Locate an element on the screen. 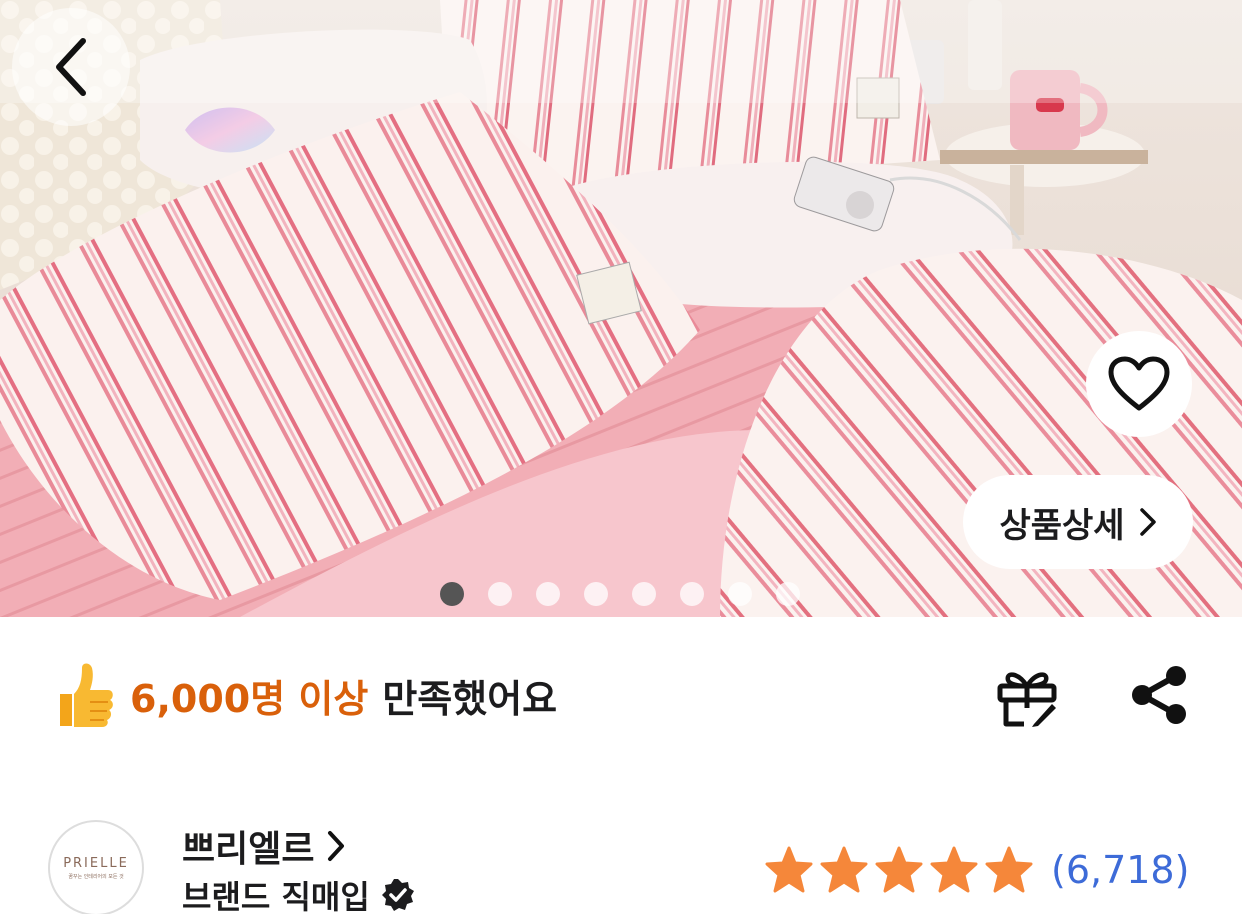  rating-summary: (6,718) is located at coordinates (976, 870).